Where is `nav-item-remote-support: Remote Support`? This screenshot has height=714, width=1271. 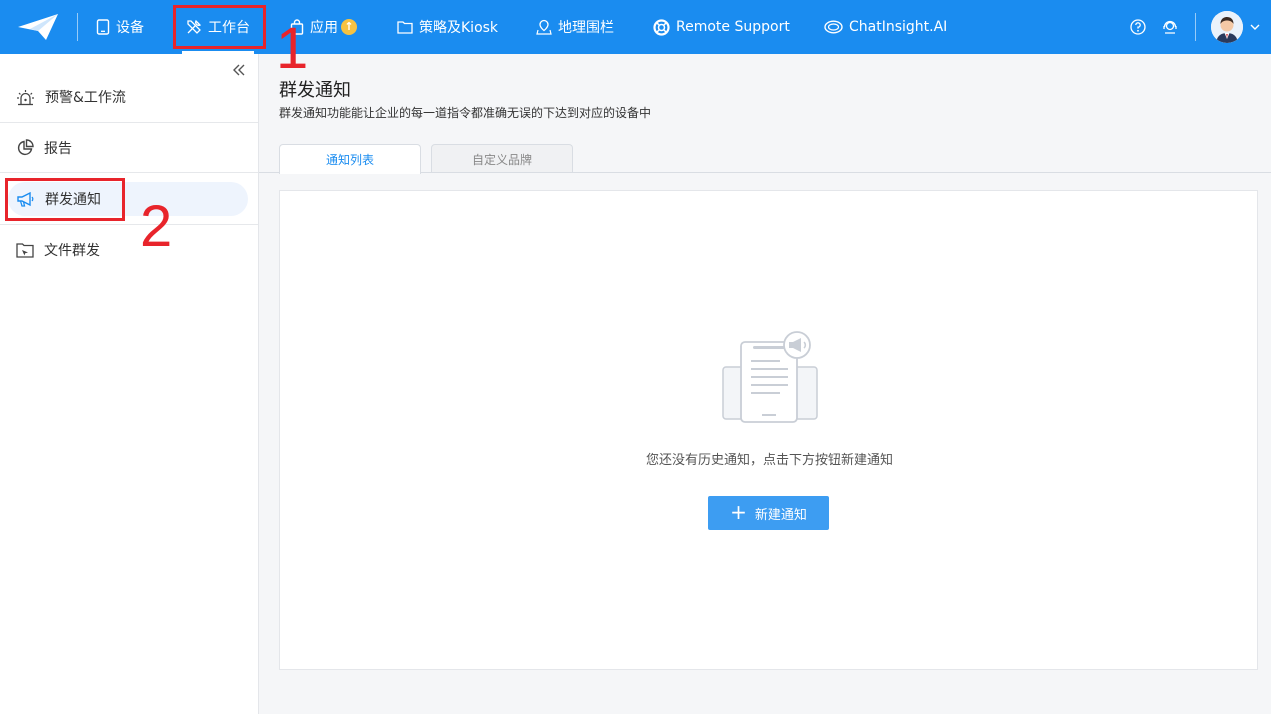 nav-item-remote-support: Remote Support is located at coordinates (721, 27).